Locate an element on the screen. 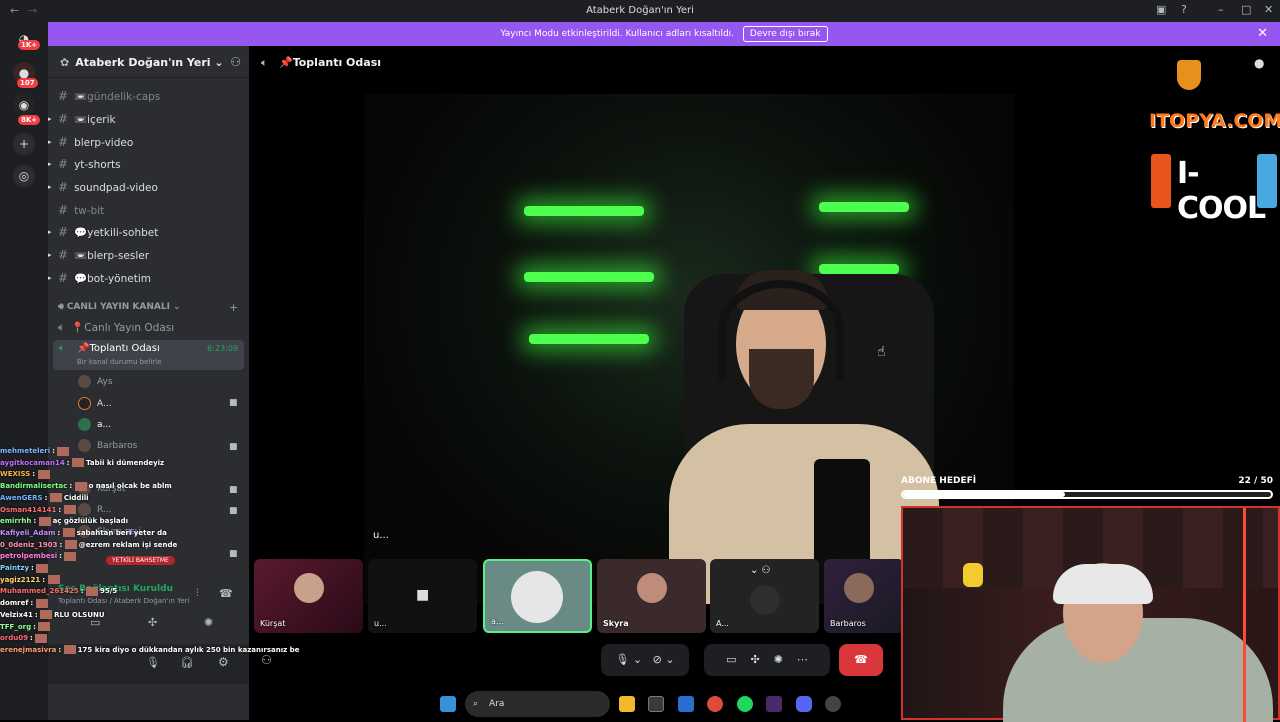 The image size is (1280, 722). microphone-icon: 🎙︎ is located at coordinates (622, 659).